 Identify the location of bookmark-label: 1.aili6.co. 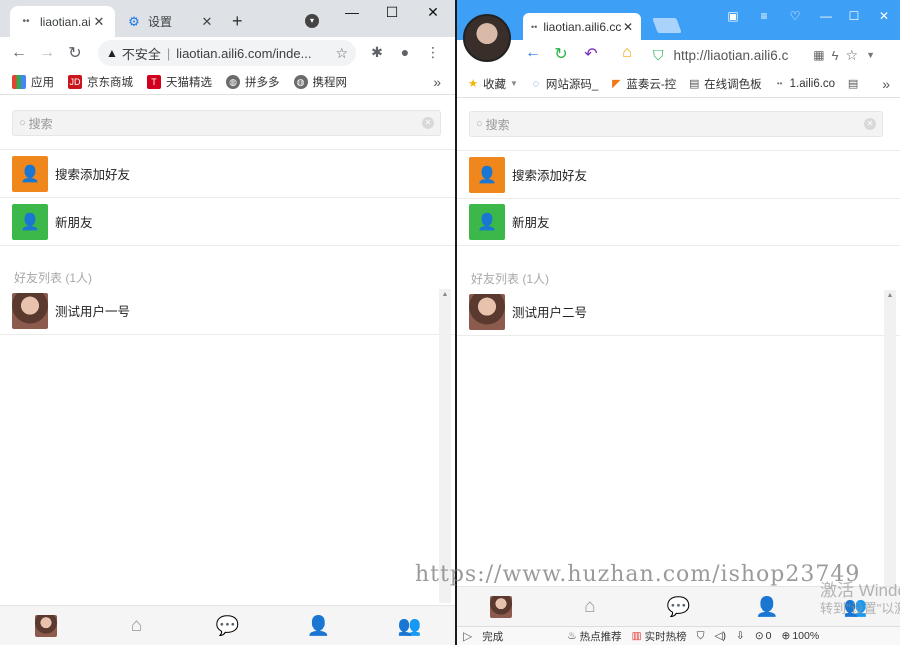
(812, 83).